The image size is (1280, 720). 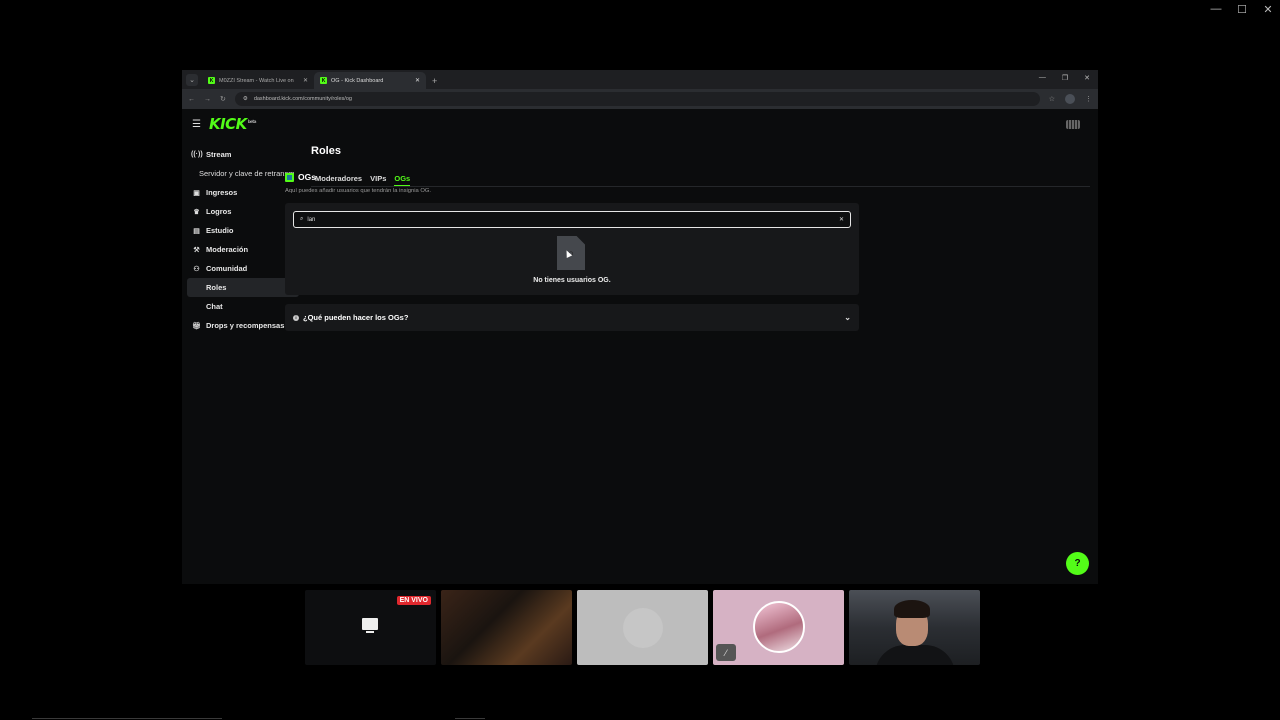 I want to click on browser-restore-button: ❐, so click(x=1065, y=78).